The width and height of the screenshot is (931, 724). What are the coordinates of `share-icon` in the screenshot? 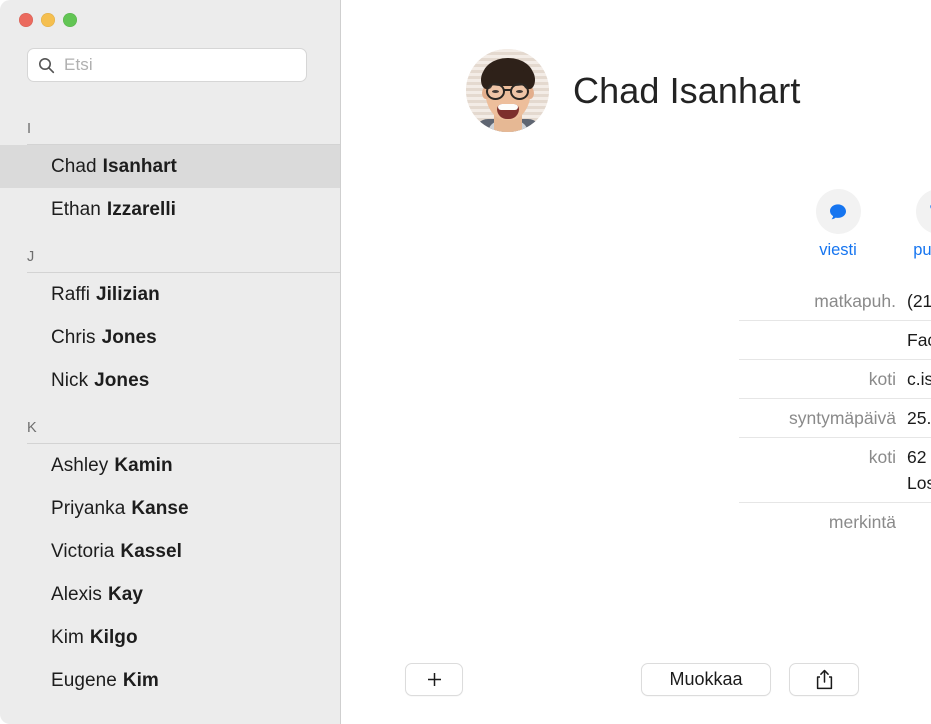 It's located at (824, 679).